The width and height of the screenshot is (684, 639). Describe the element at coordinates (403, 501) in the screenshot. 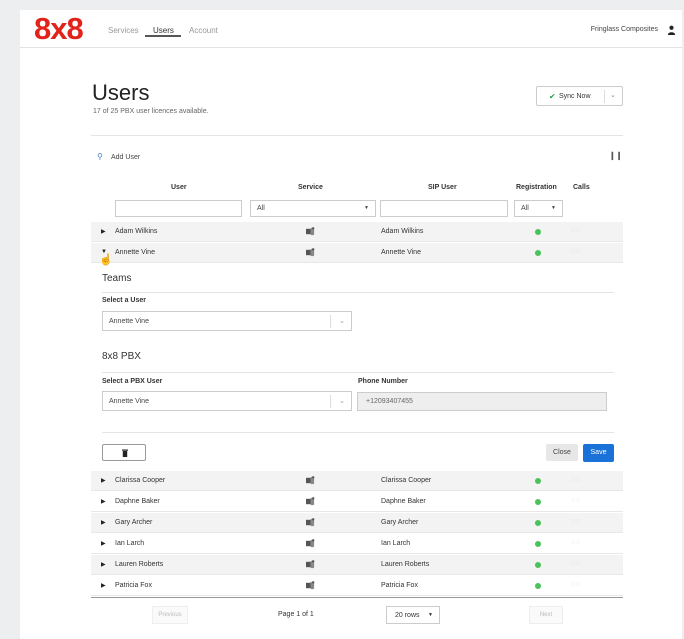

I see `sip-user-name: Daphne Baker` at that location.